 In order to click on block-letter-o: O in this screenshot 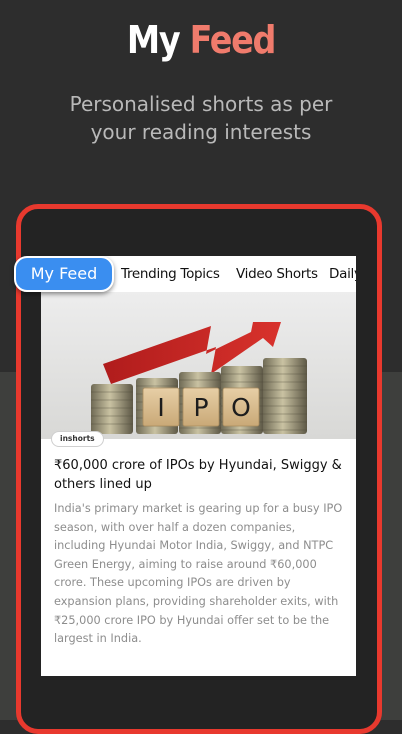, I will do `click(241, 407)`.